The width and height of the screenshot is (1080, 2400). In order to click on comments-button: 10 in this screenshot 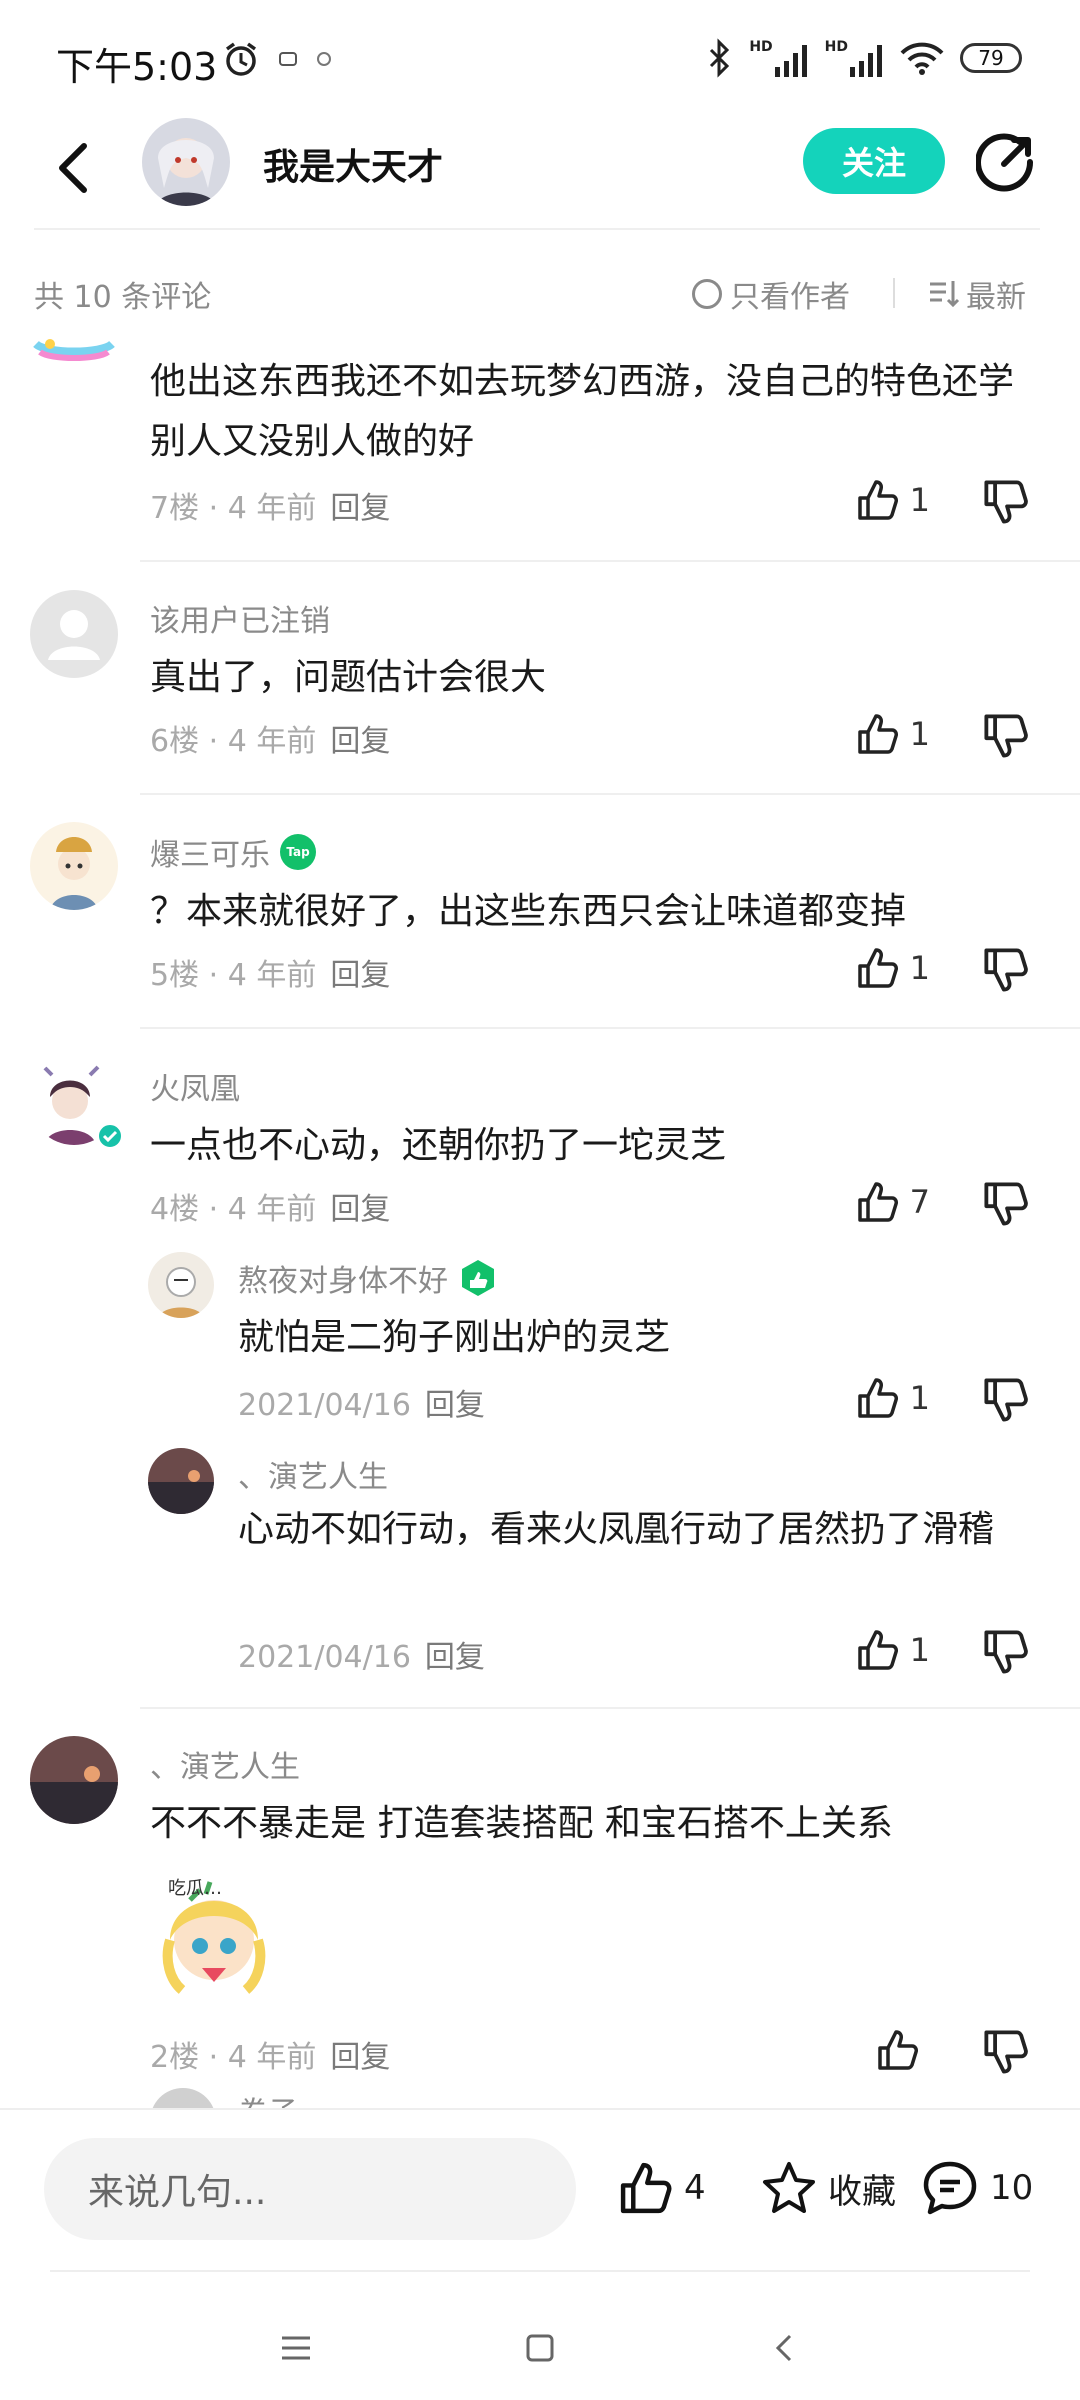, I will do `click(976, 2188)`.